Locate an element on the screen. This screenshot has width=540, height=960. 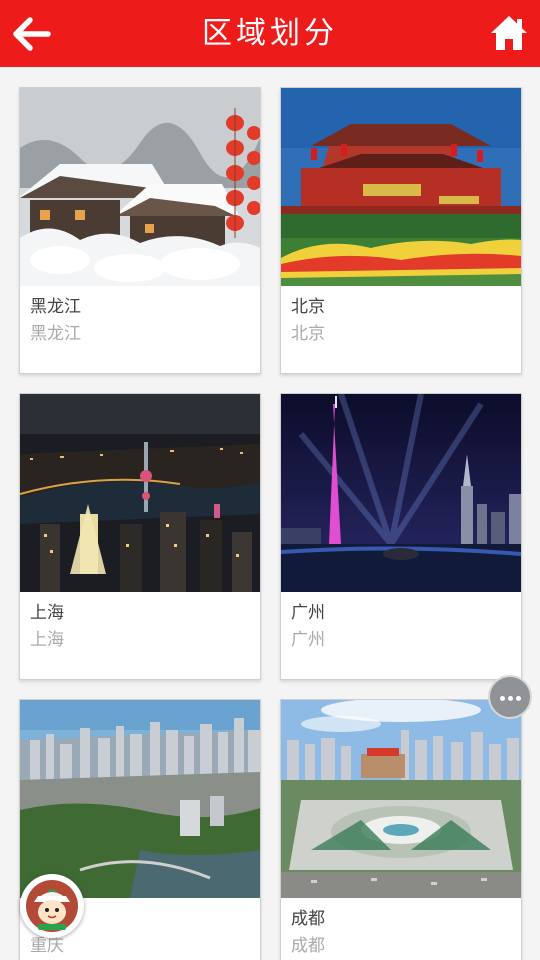
region-card-heilongjiang: 黑龙江 黑龙江 is located at coordinates (140, 230).